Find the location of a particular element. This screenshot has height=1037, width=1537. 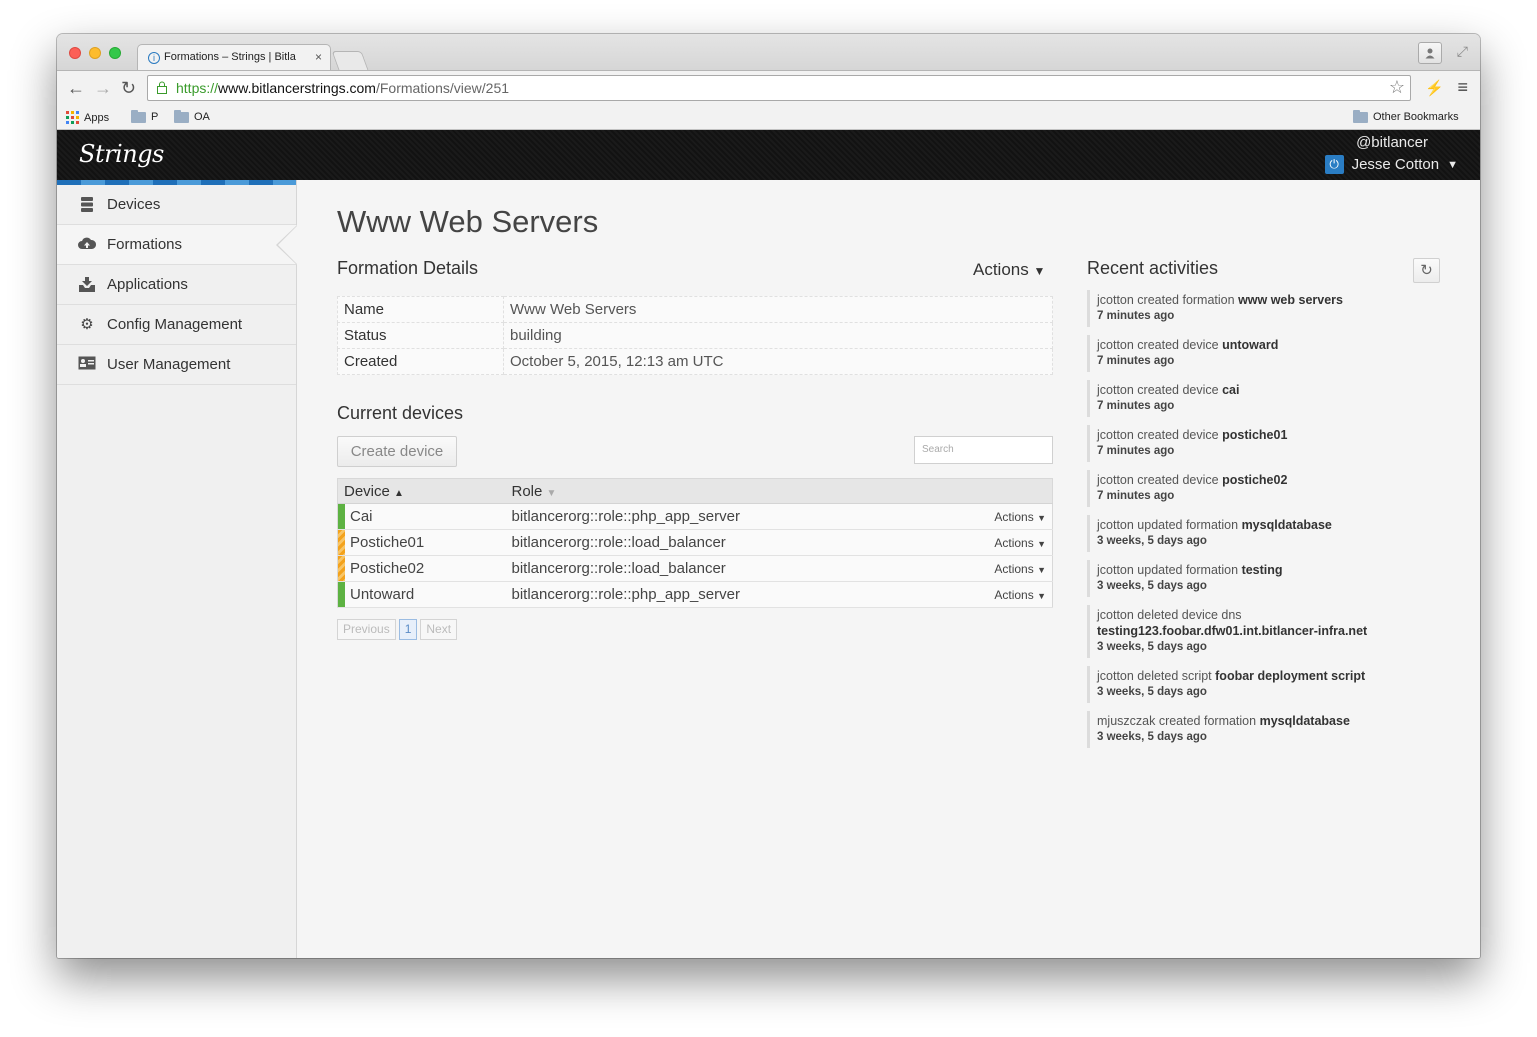

activity-text: jcotton updated formation is located at coordinates (1168, 525).